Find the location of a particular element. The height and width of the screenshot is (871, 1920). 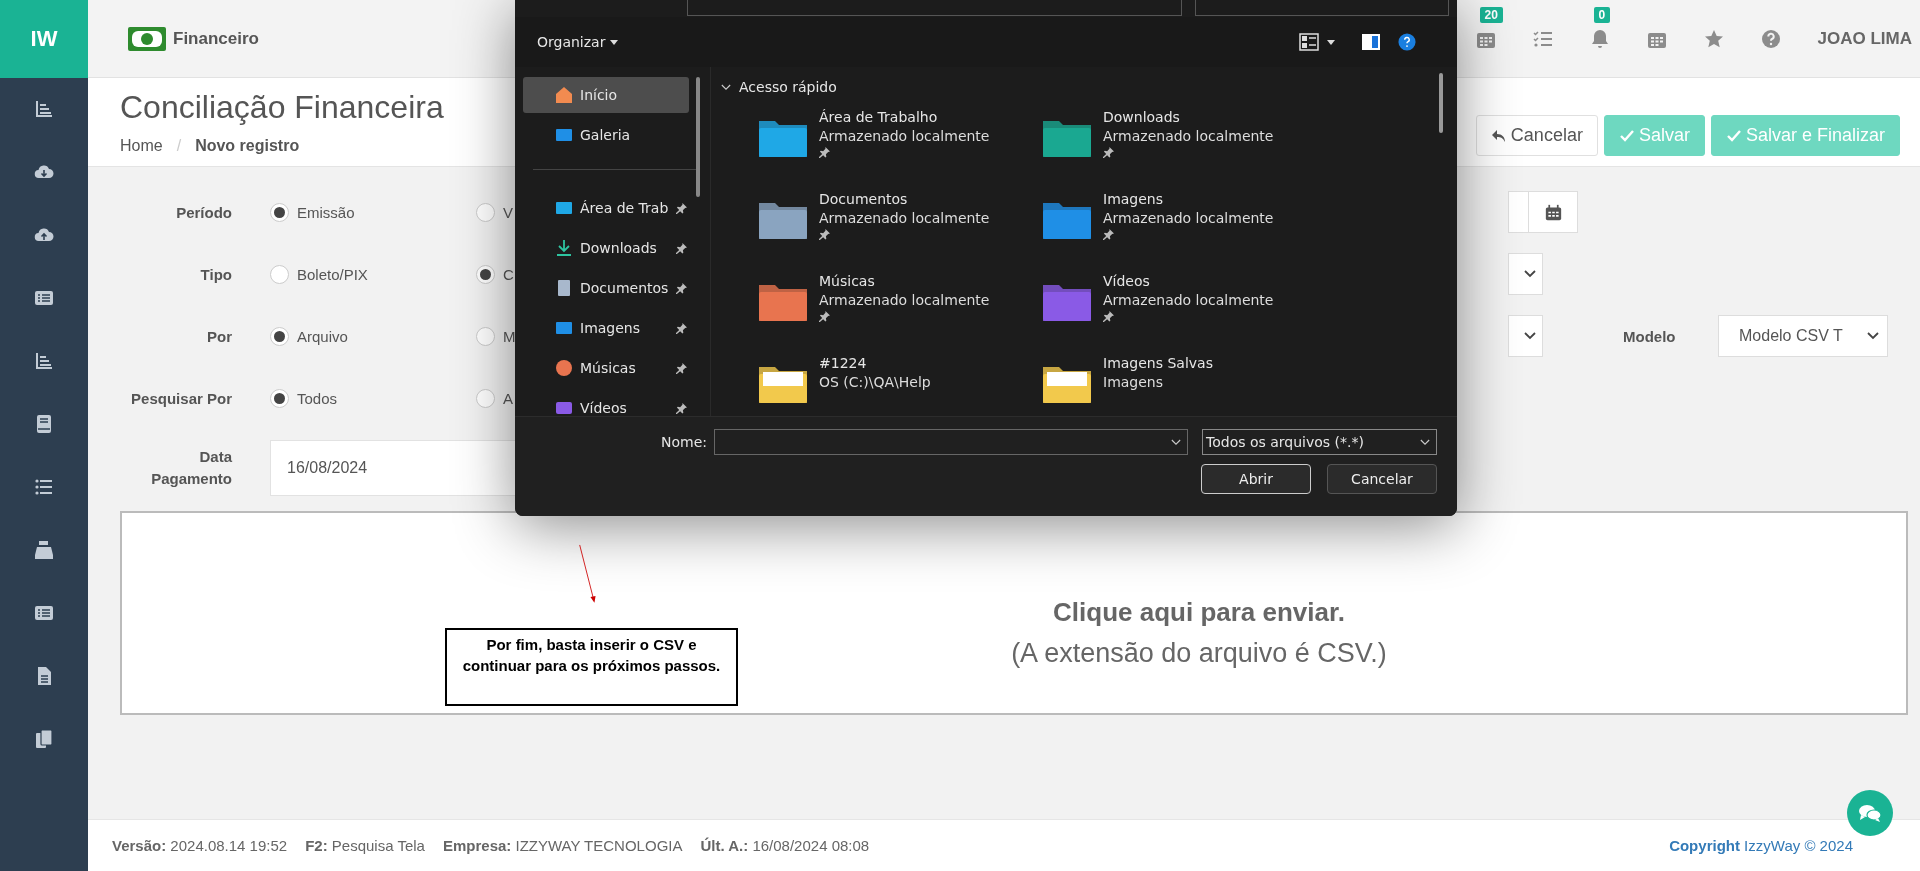

bell-icon is located at coordinates (1599, 38).